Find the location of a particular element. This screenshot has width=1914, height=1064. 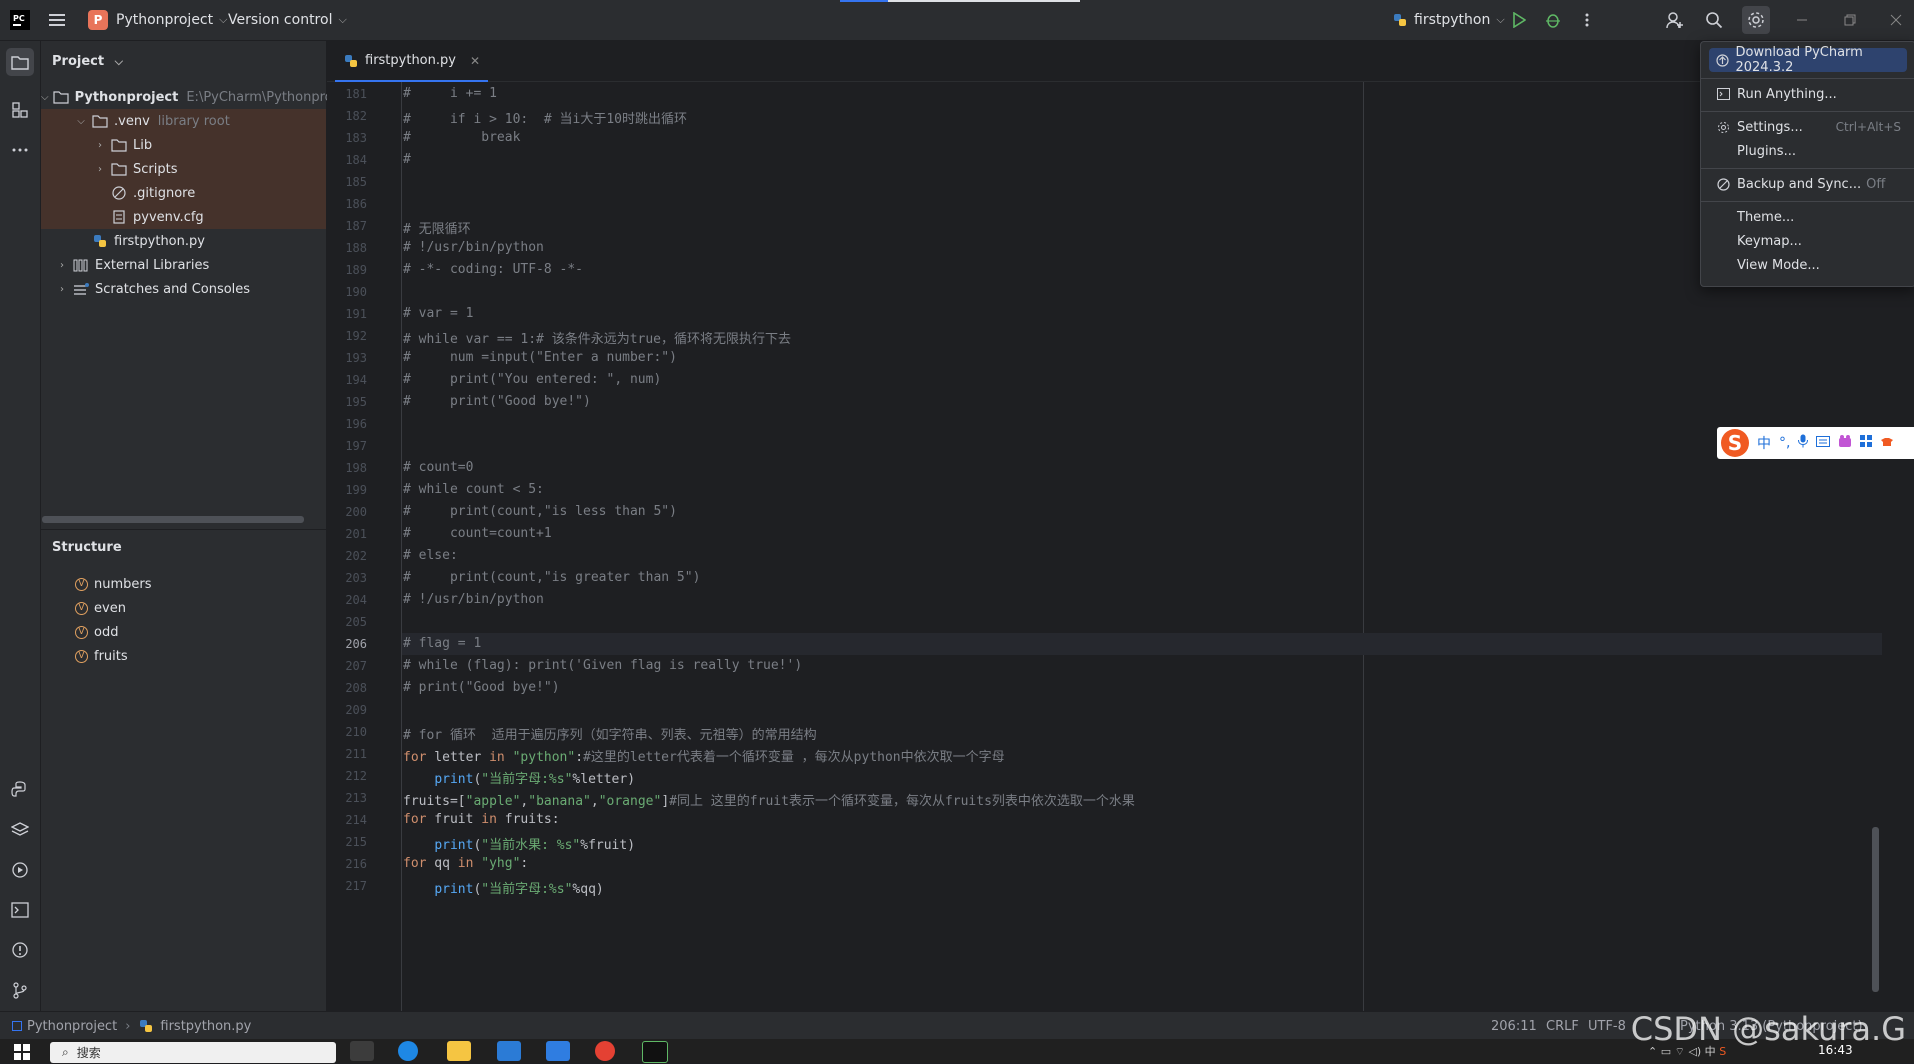

add-user-icon is located at coordinates (1675, 20).